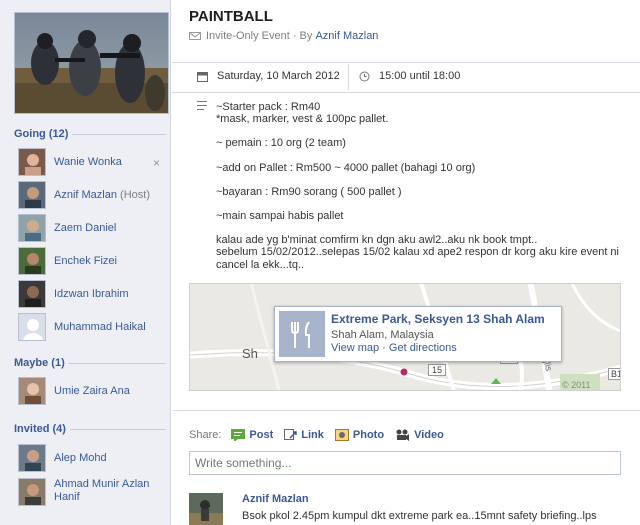 Image resolution: width=640 pixels, height=525 pixels. I want to click on share-label: Share:, so click(205, 435).